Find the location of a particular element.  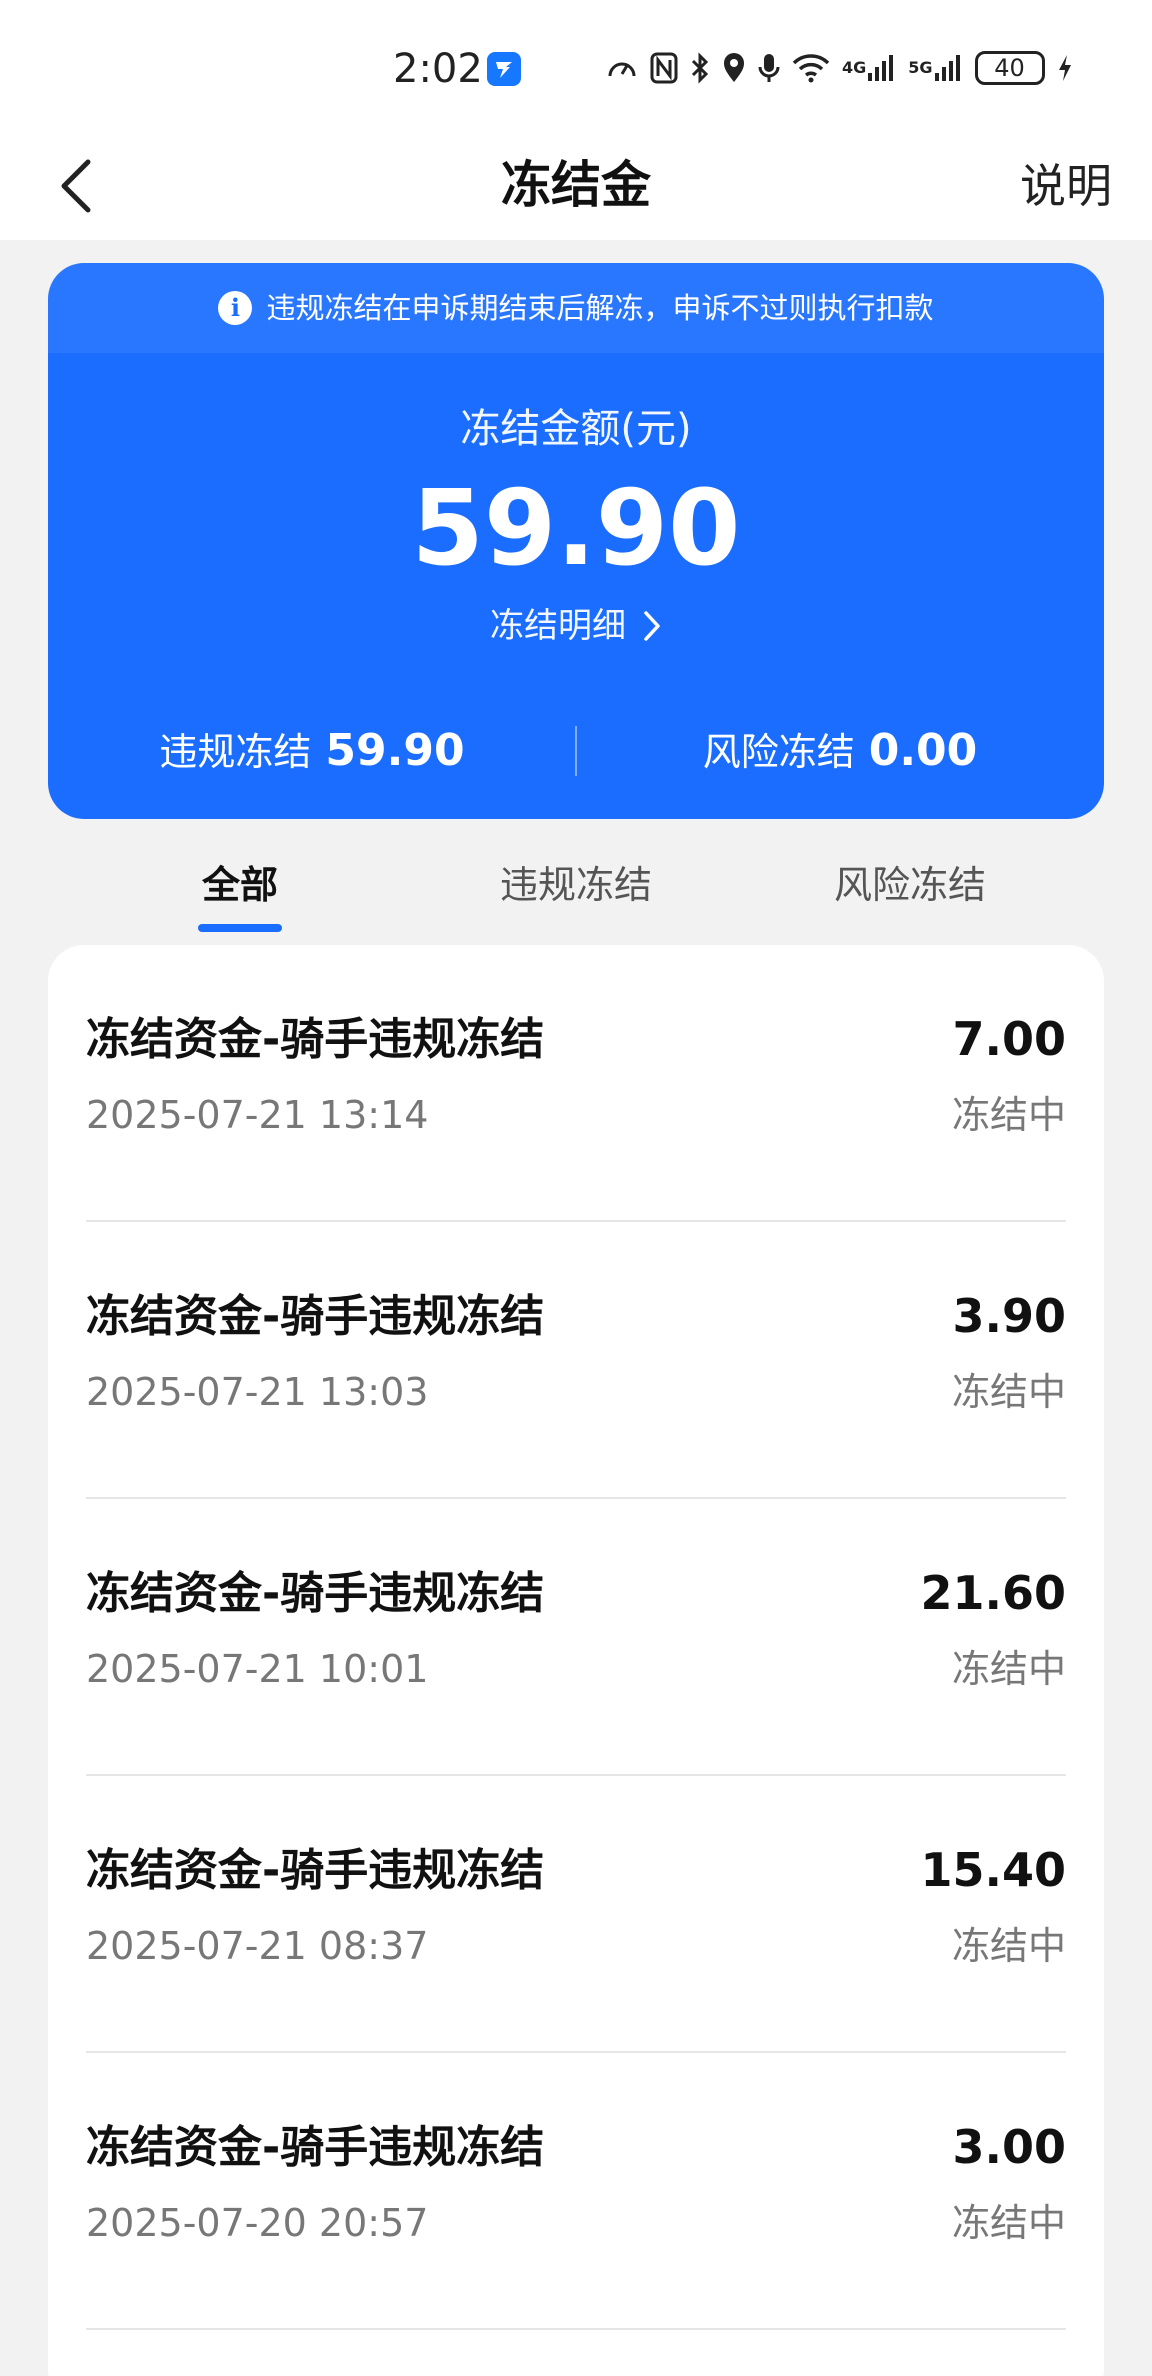

charging-icon is located at coordinates (1065, 68).